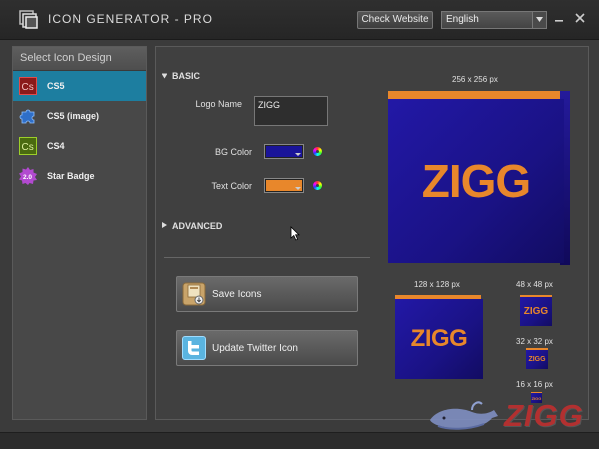  Describe the element at coordinates (56, 146) in the screenshot. I see `design-item-label: CS4` at that location.